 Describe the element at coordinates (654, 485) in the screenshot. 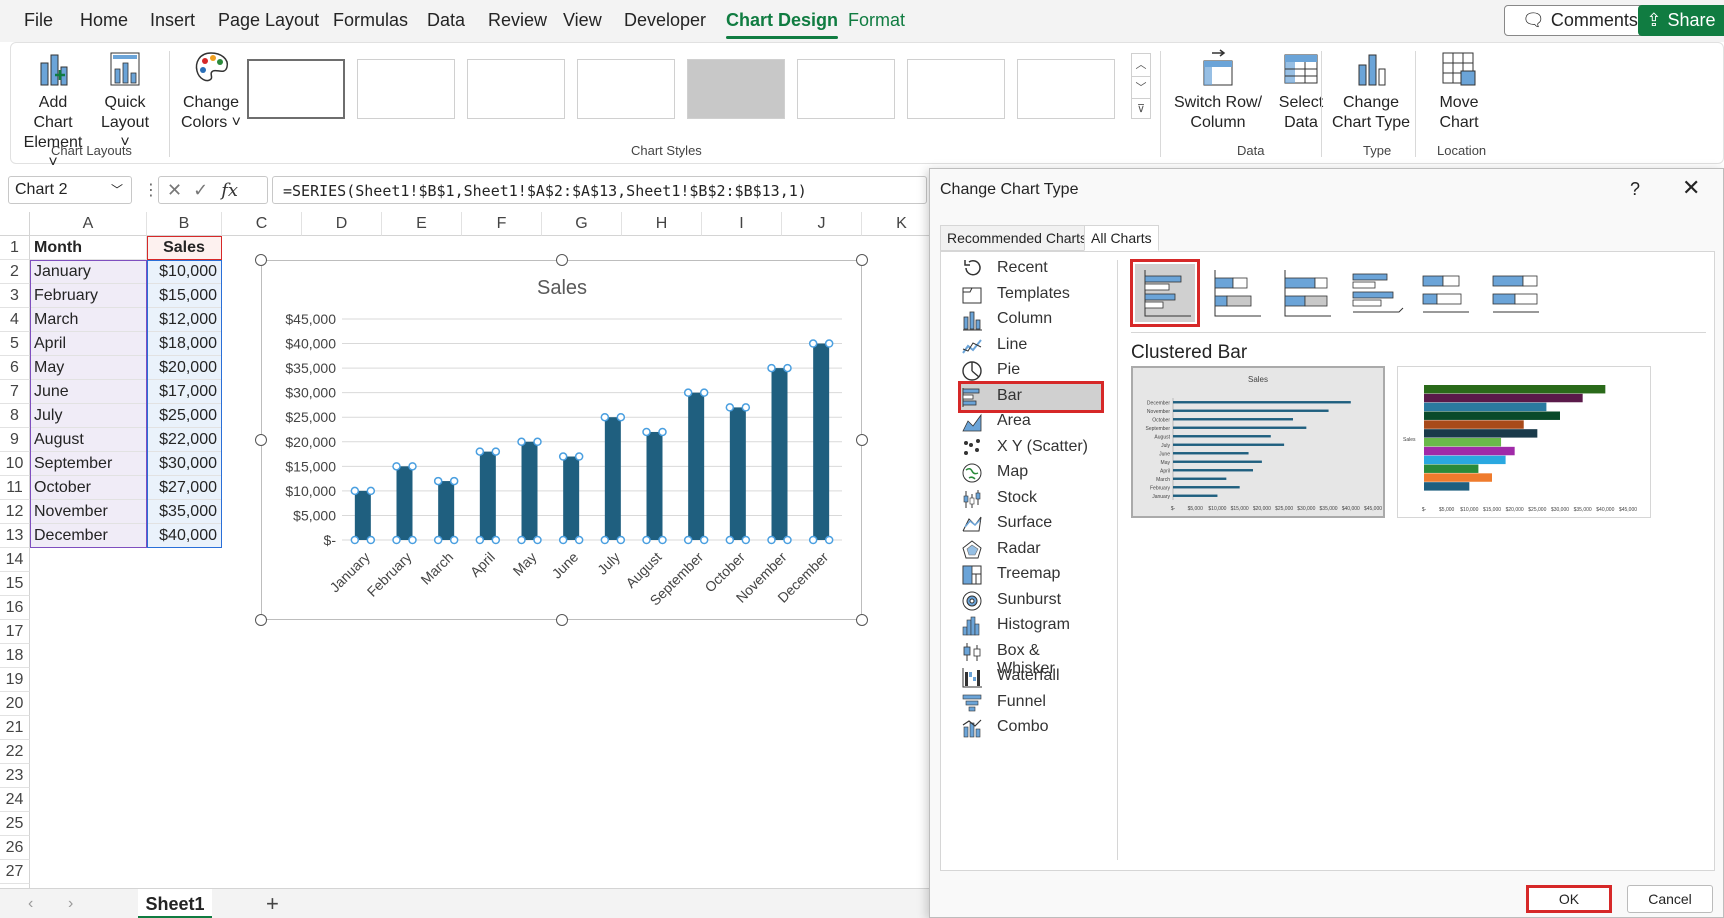

I see `bar-august` at that location.